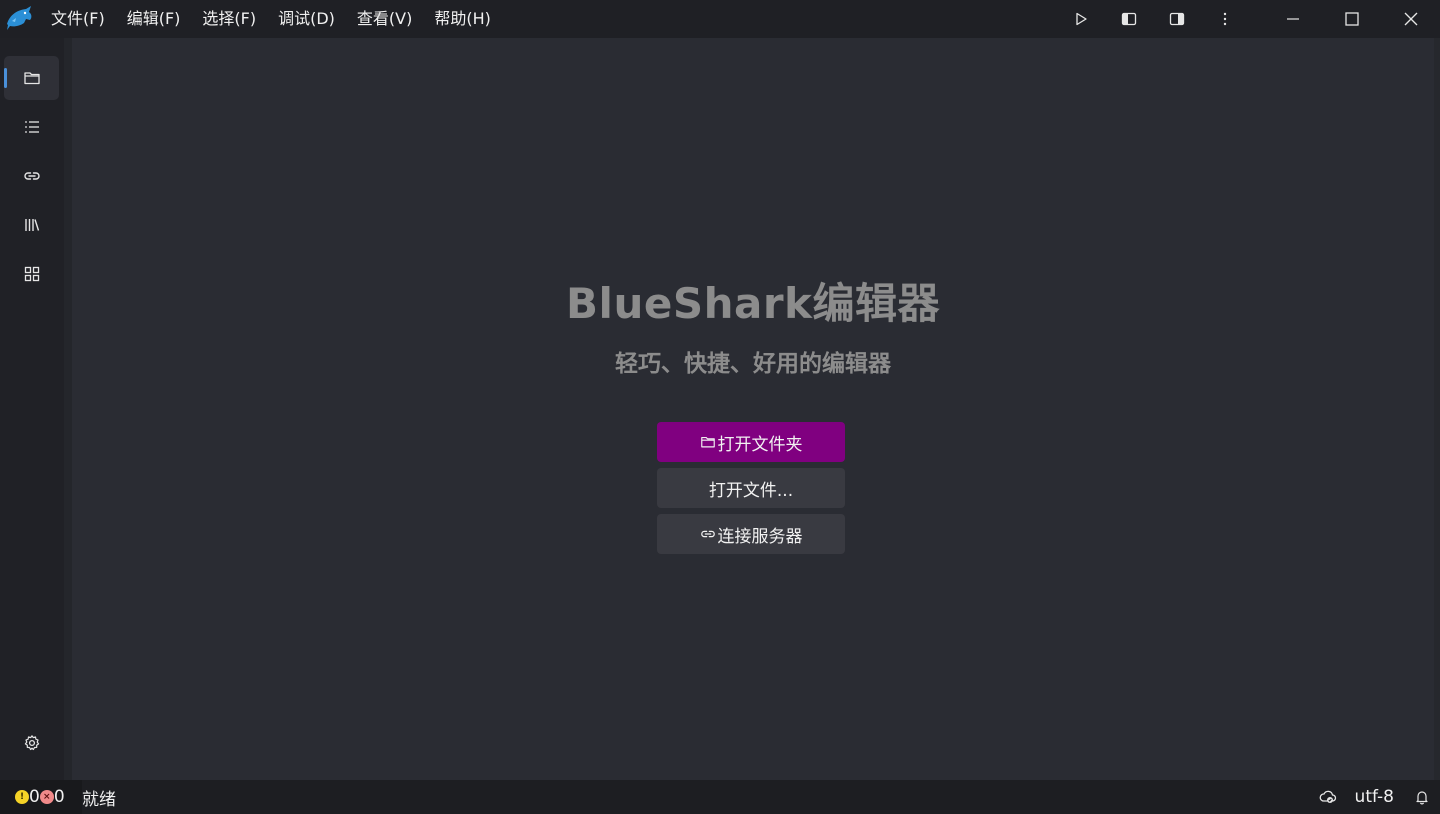 The image size is (1440, 814). Describe the element at coordinates (229, 19) in the screenshot. I see `menu-select: 选择(F)` at that location.